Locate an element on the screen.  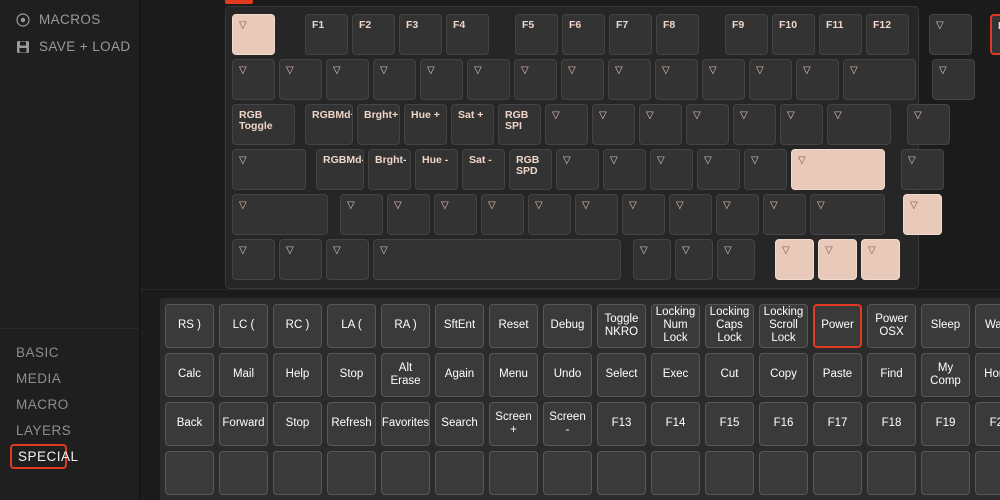
picker-key-again: Again is located at coordinates (459, 374).